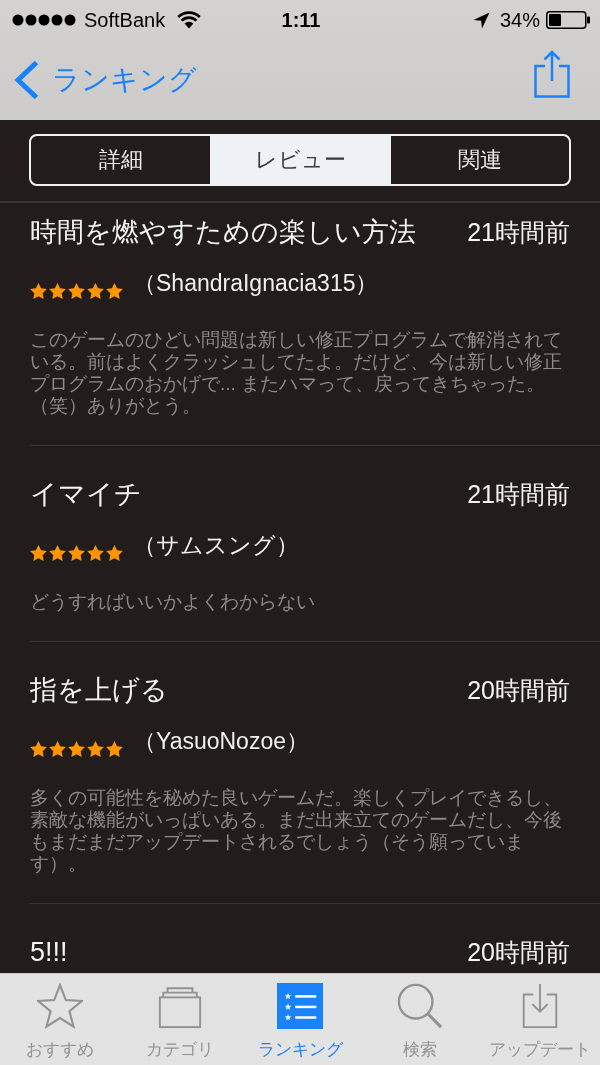 The image size is (600, 1065). Describe the element at coordinates (221, 741) in the screenshot. I see `reviewer-name: （YasuoNozoe）` at that location.